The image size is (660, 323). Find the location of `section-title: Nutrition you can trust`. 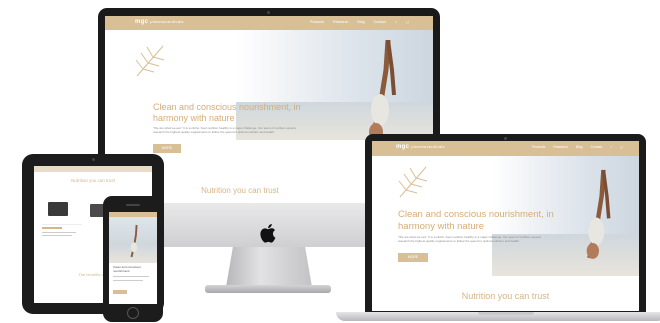

section-title: Nutrition you can trust is located at coordinates (505, 296).